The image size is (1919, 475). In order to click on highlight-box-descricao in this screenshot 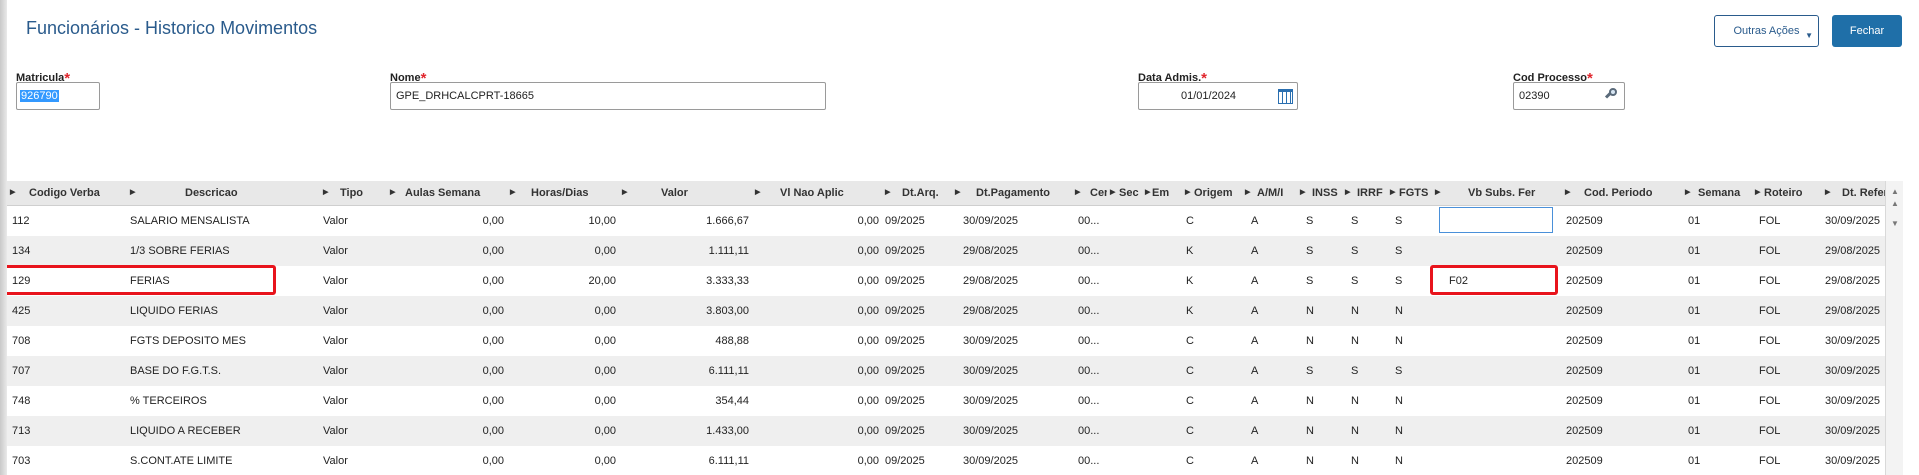, I will do `click(141, 280)`.